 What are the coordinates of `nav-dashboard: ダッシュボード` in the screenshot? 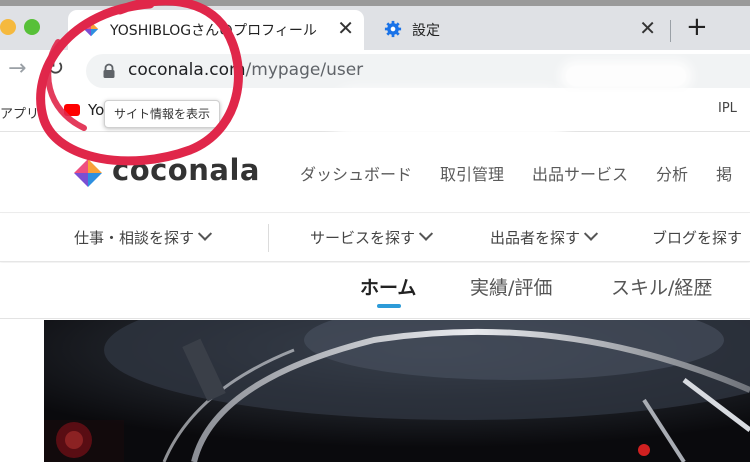 It's located at (356, 173).